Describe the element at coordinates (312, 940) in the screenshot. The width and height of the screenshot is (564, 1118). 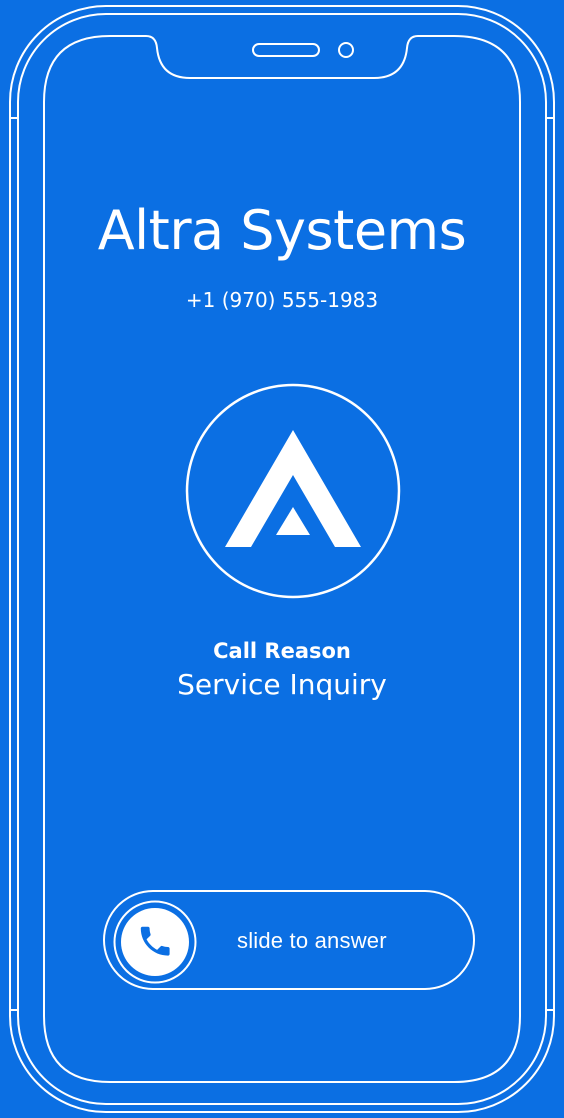
I see `slide-to-answer-label: slide to answer` at that location.